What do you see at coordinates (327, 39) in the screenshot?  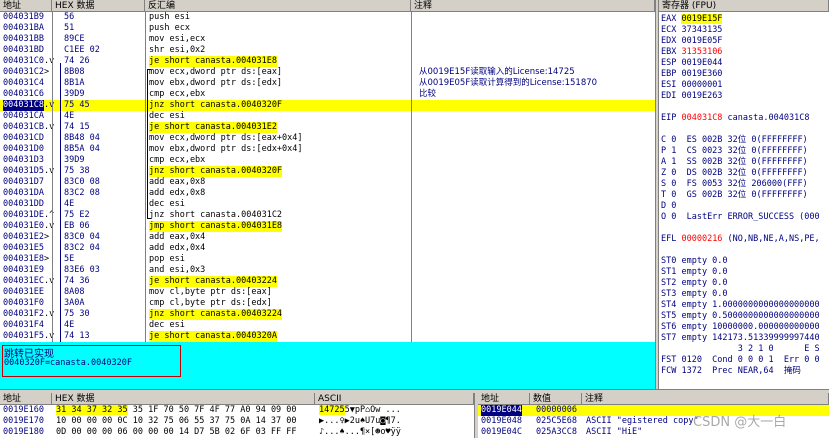 I see `disasm-row: 004031BB 89CE mov esi,ecx` at bounding box center [327, 39].